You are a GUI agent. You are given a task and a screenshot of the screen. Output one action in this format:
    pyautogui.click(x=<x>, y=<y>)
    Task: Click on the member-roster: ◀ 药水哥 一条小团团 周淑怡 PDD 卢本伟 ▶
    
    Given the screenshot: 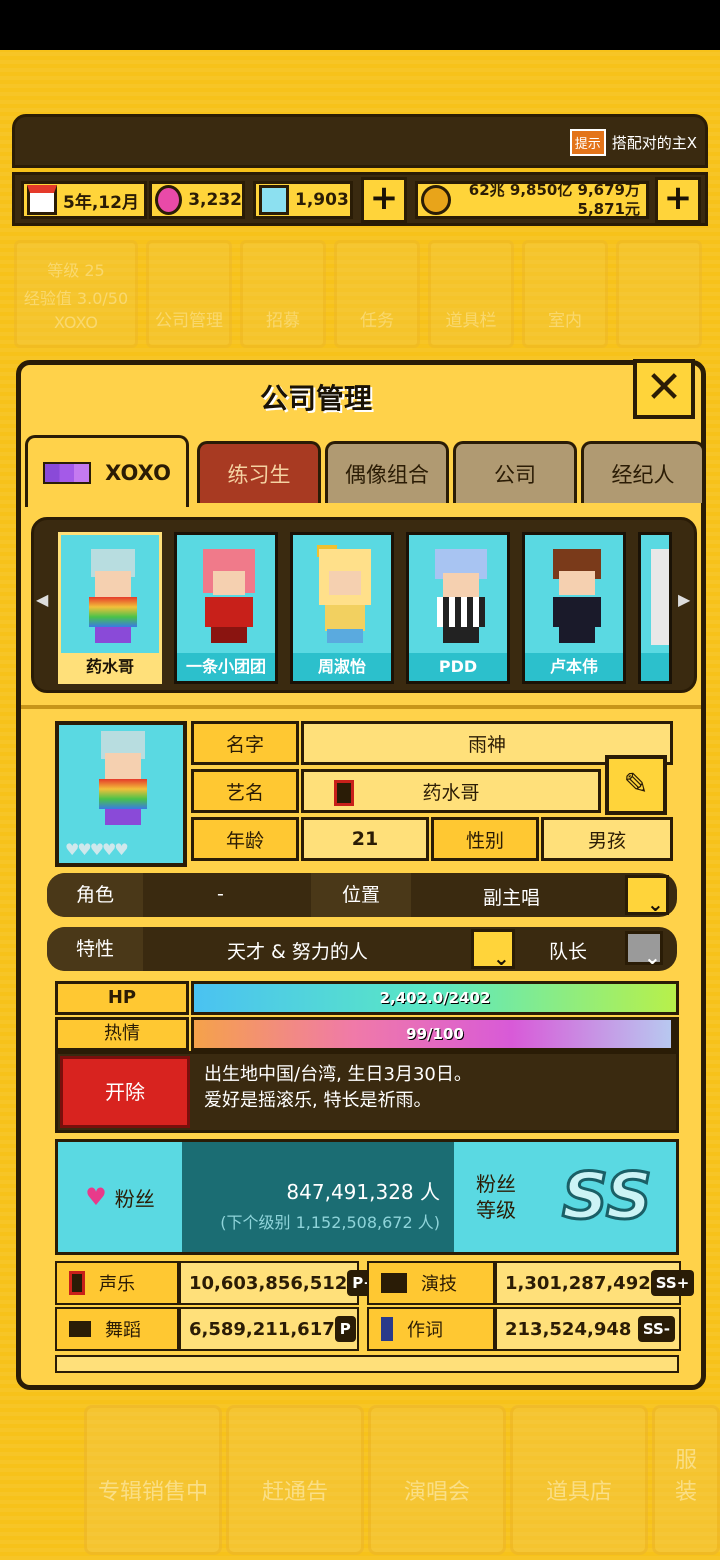 What is the action you would take?
    pyautogui.click(x=364, y=605)
    